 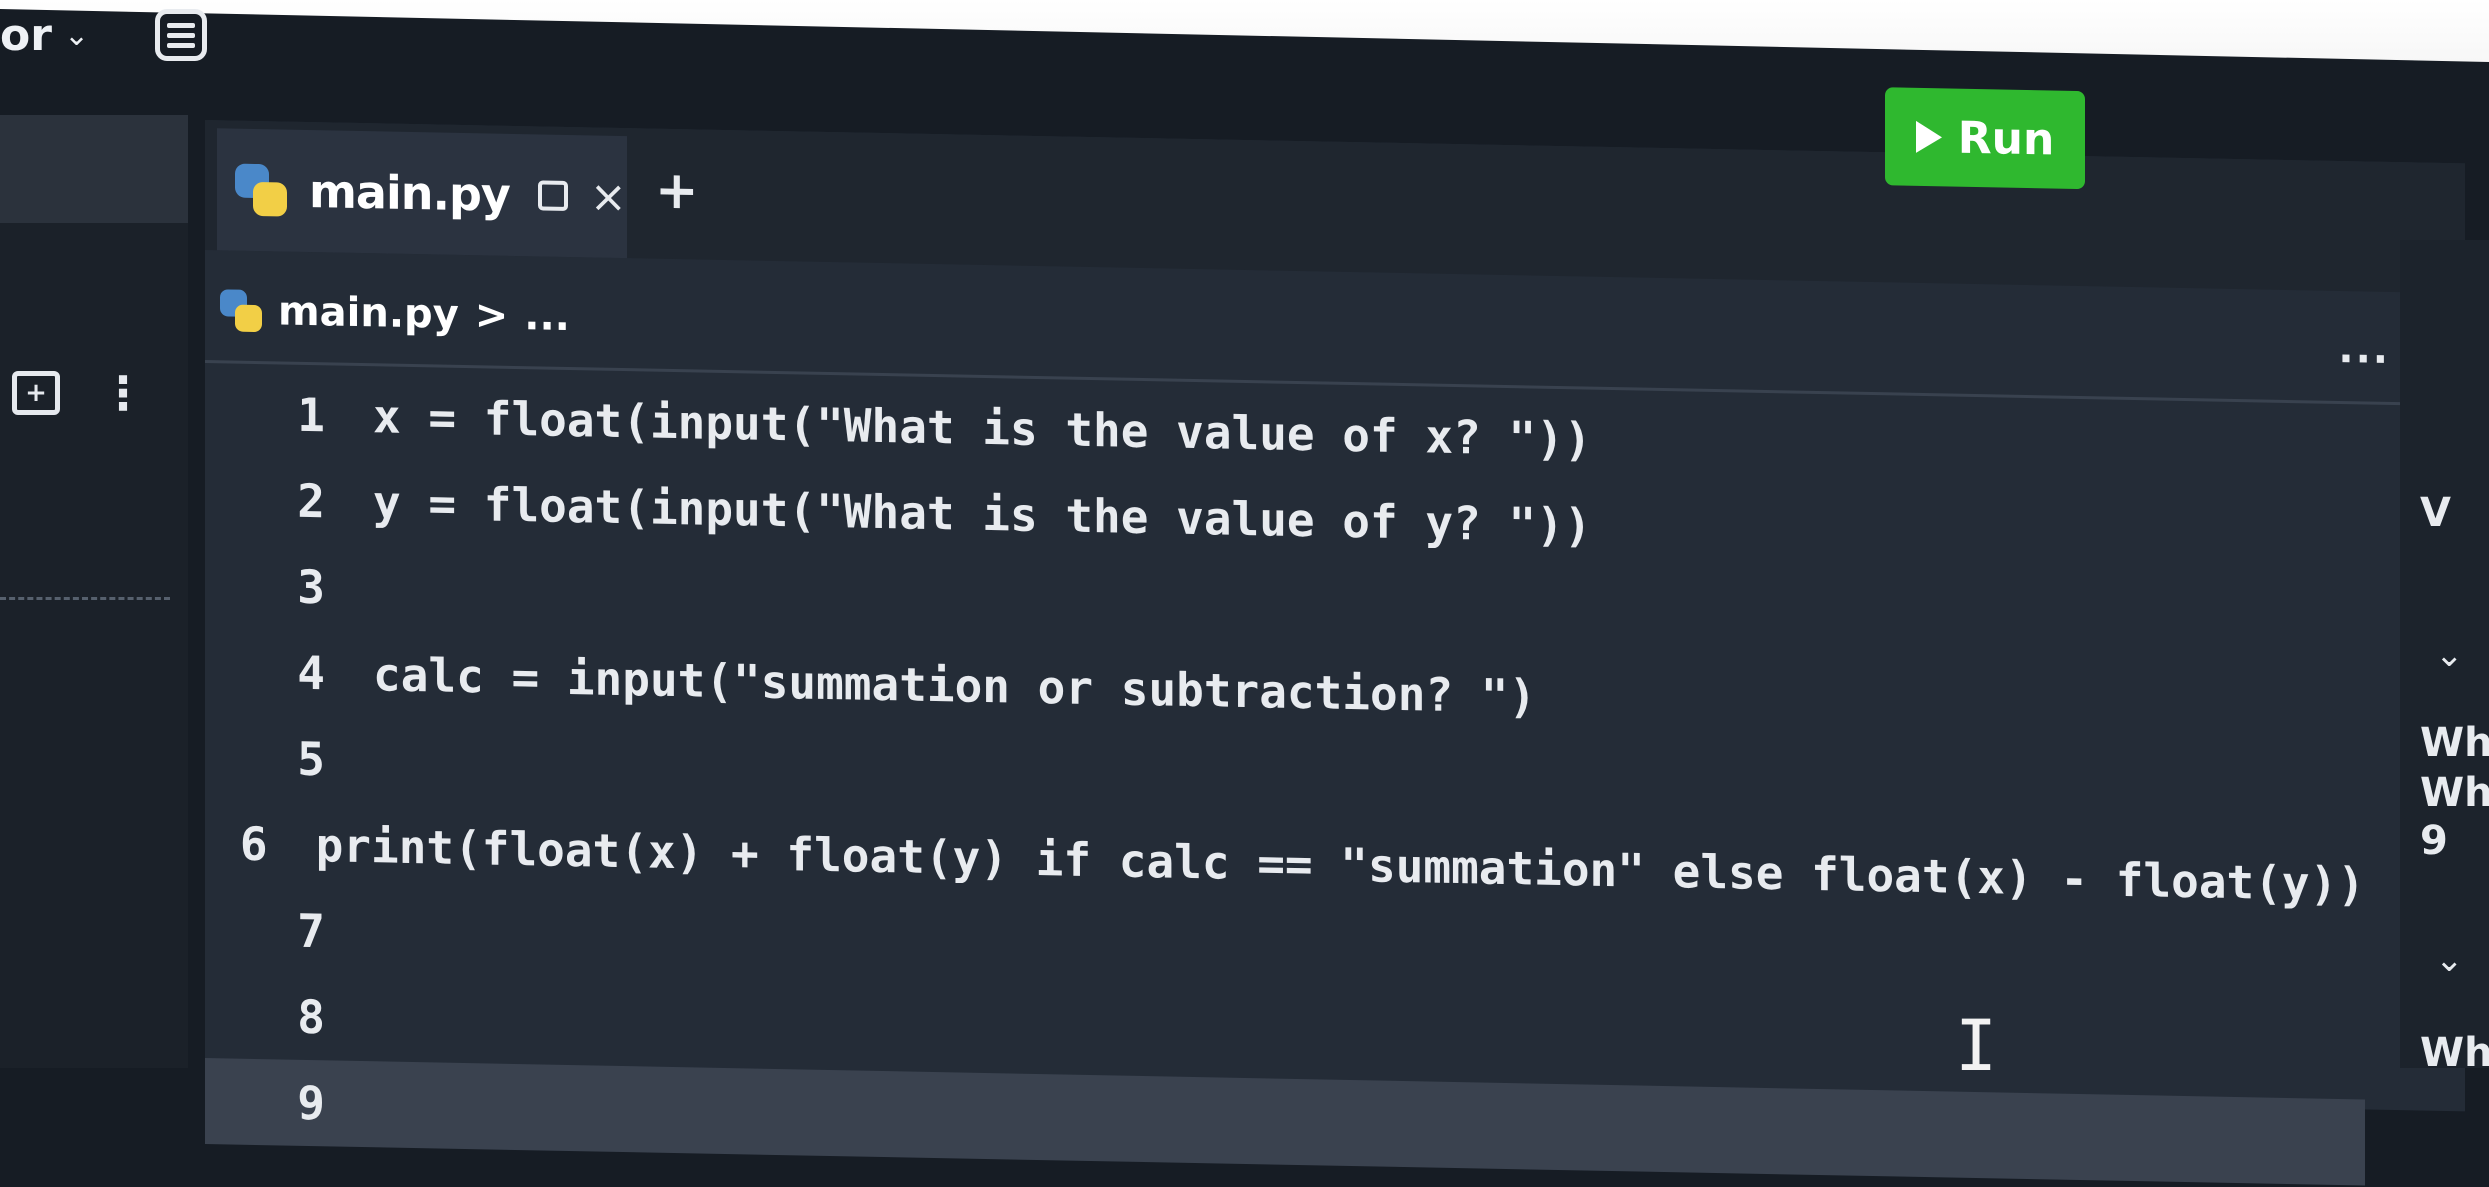 What do you see at coordinates (2454, 1053) in the screenshot?
I see `console-line: What` at bounding box center [2454, 1053].